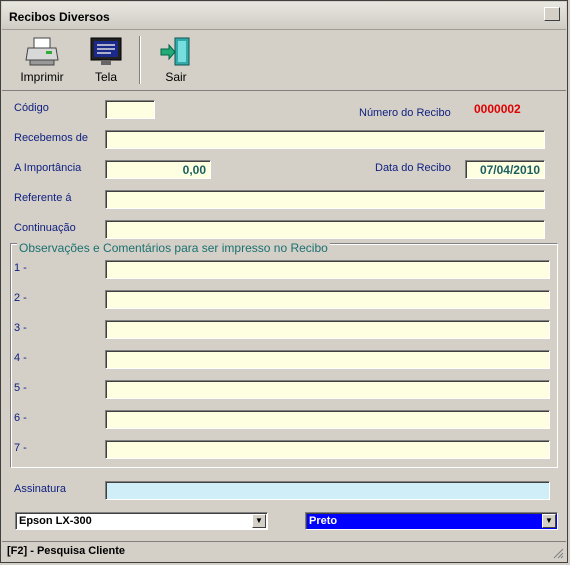 This screenshot has width=570, height=565. What do you see at coordinates (497, 109) in the screenshot?
I see `numero-recibo-value: 0000002` at bounding box center [497, 109].